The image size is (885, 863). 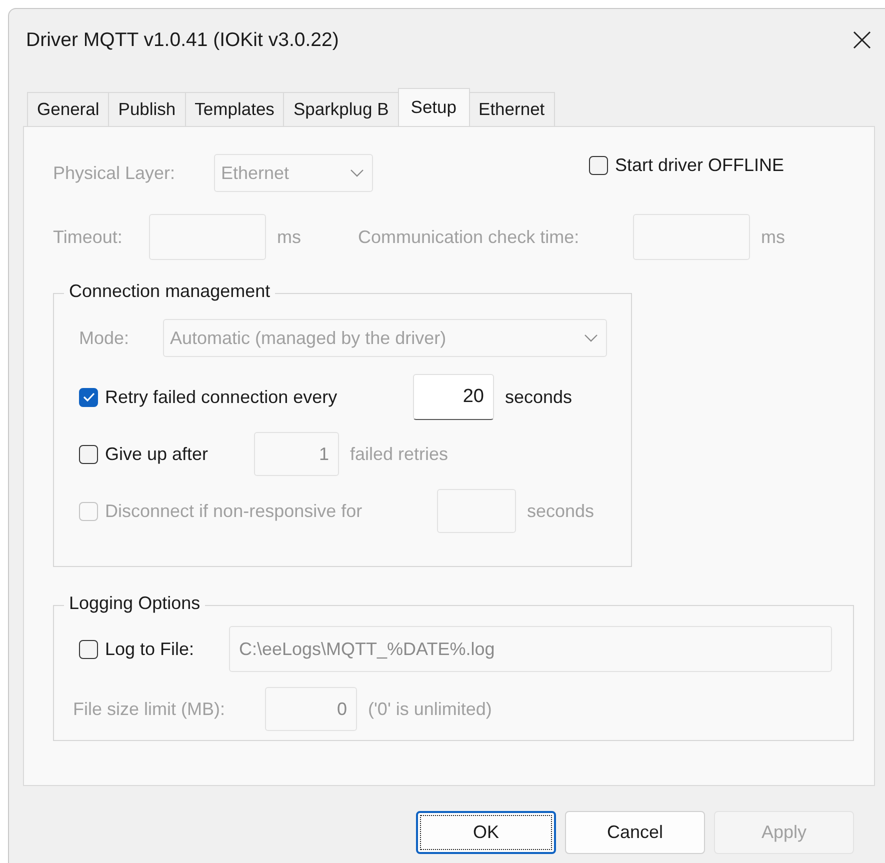 I want to click on field-label: Physical Layer:, so click(x=114, y=173).